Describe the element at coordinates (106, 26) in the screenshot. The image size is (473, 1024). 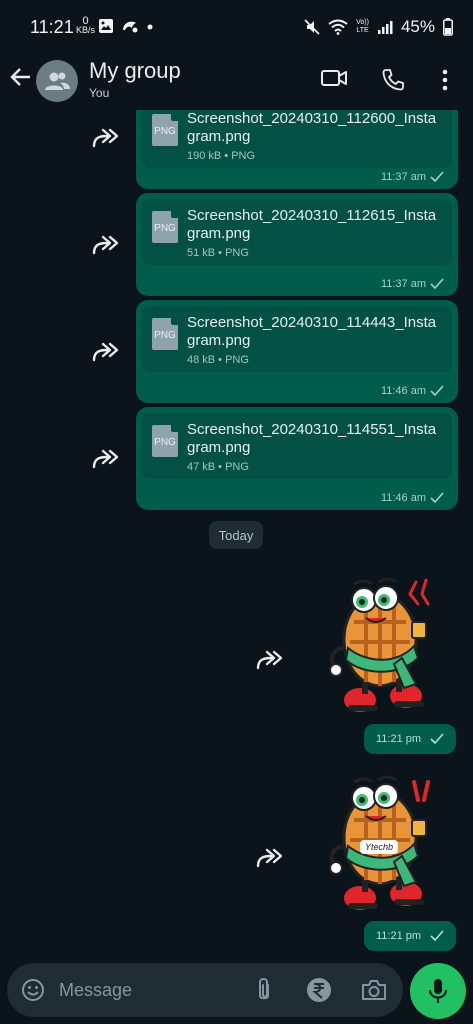
I see `gallery-icon` at that location.